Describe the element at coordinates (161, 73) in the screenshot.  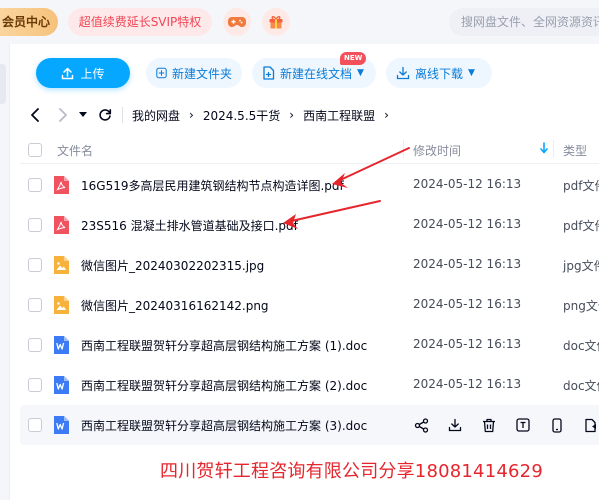
I see `new-folder-icon` at that location.